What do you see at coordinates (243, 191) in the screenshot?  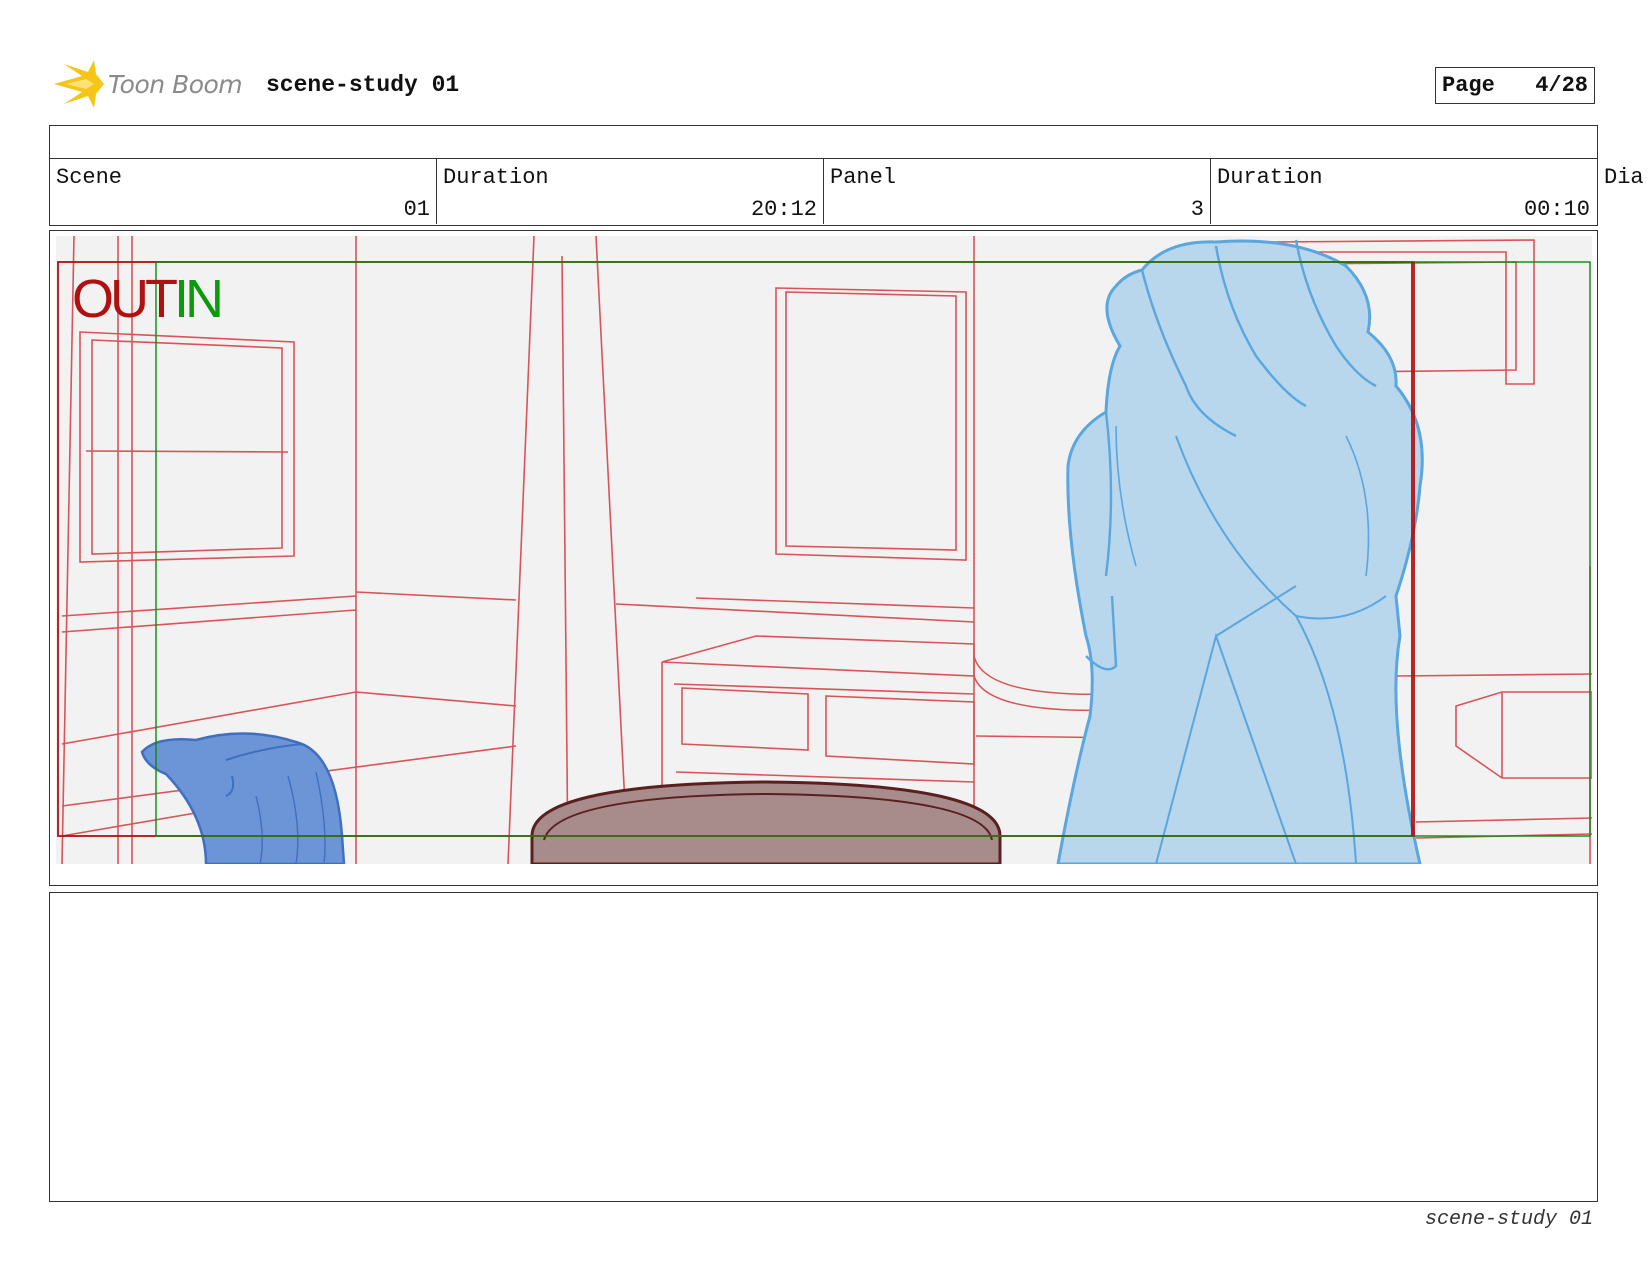 I see `scene-cell: Scene 01` at bounding box center [243, 191].